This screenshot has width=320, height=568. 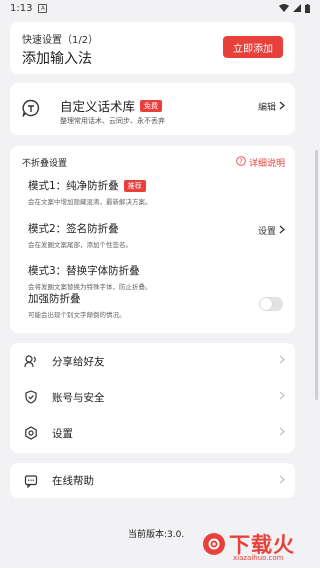 What do you see at coordinates (78, 397) in the screenshot?
I see `menu-label-account: 账号与安全` at bounding box center [78, 397].